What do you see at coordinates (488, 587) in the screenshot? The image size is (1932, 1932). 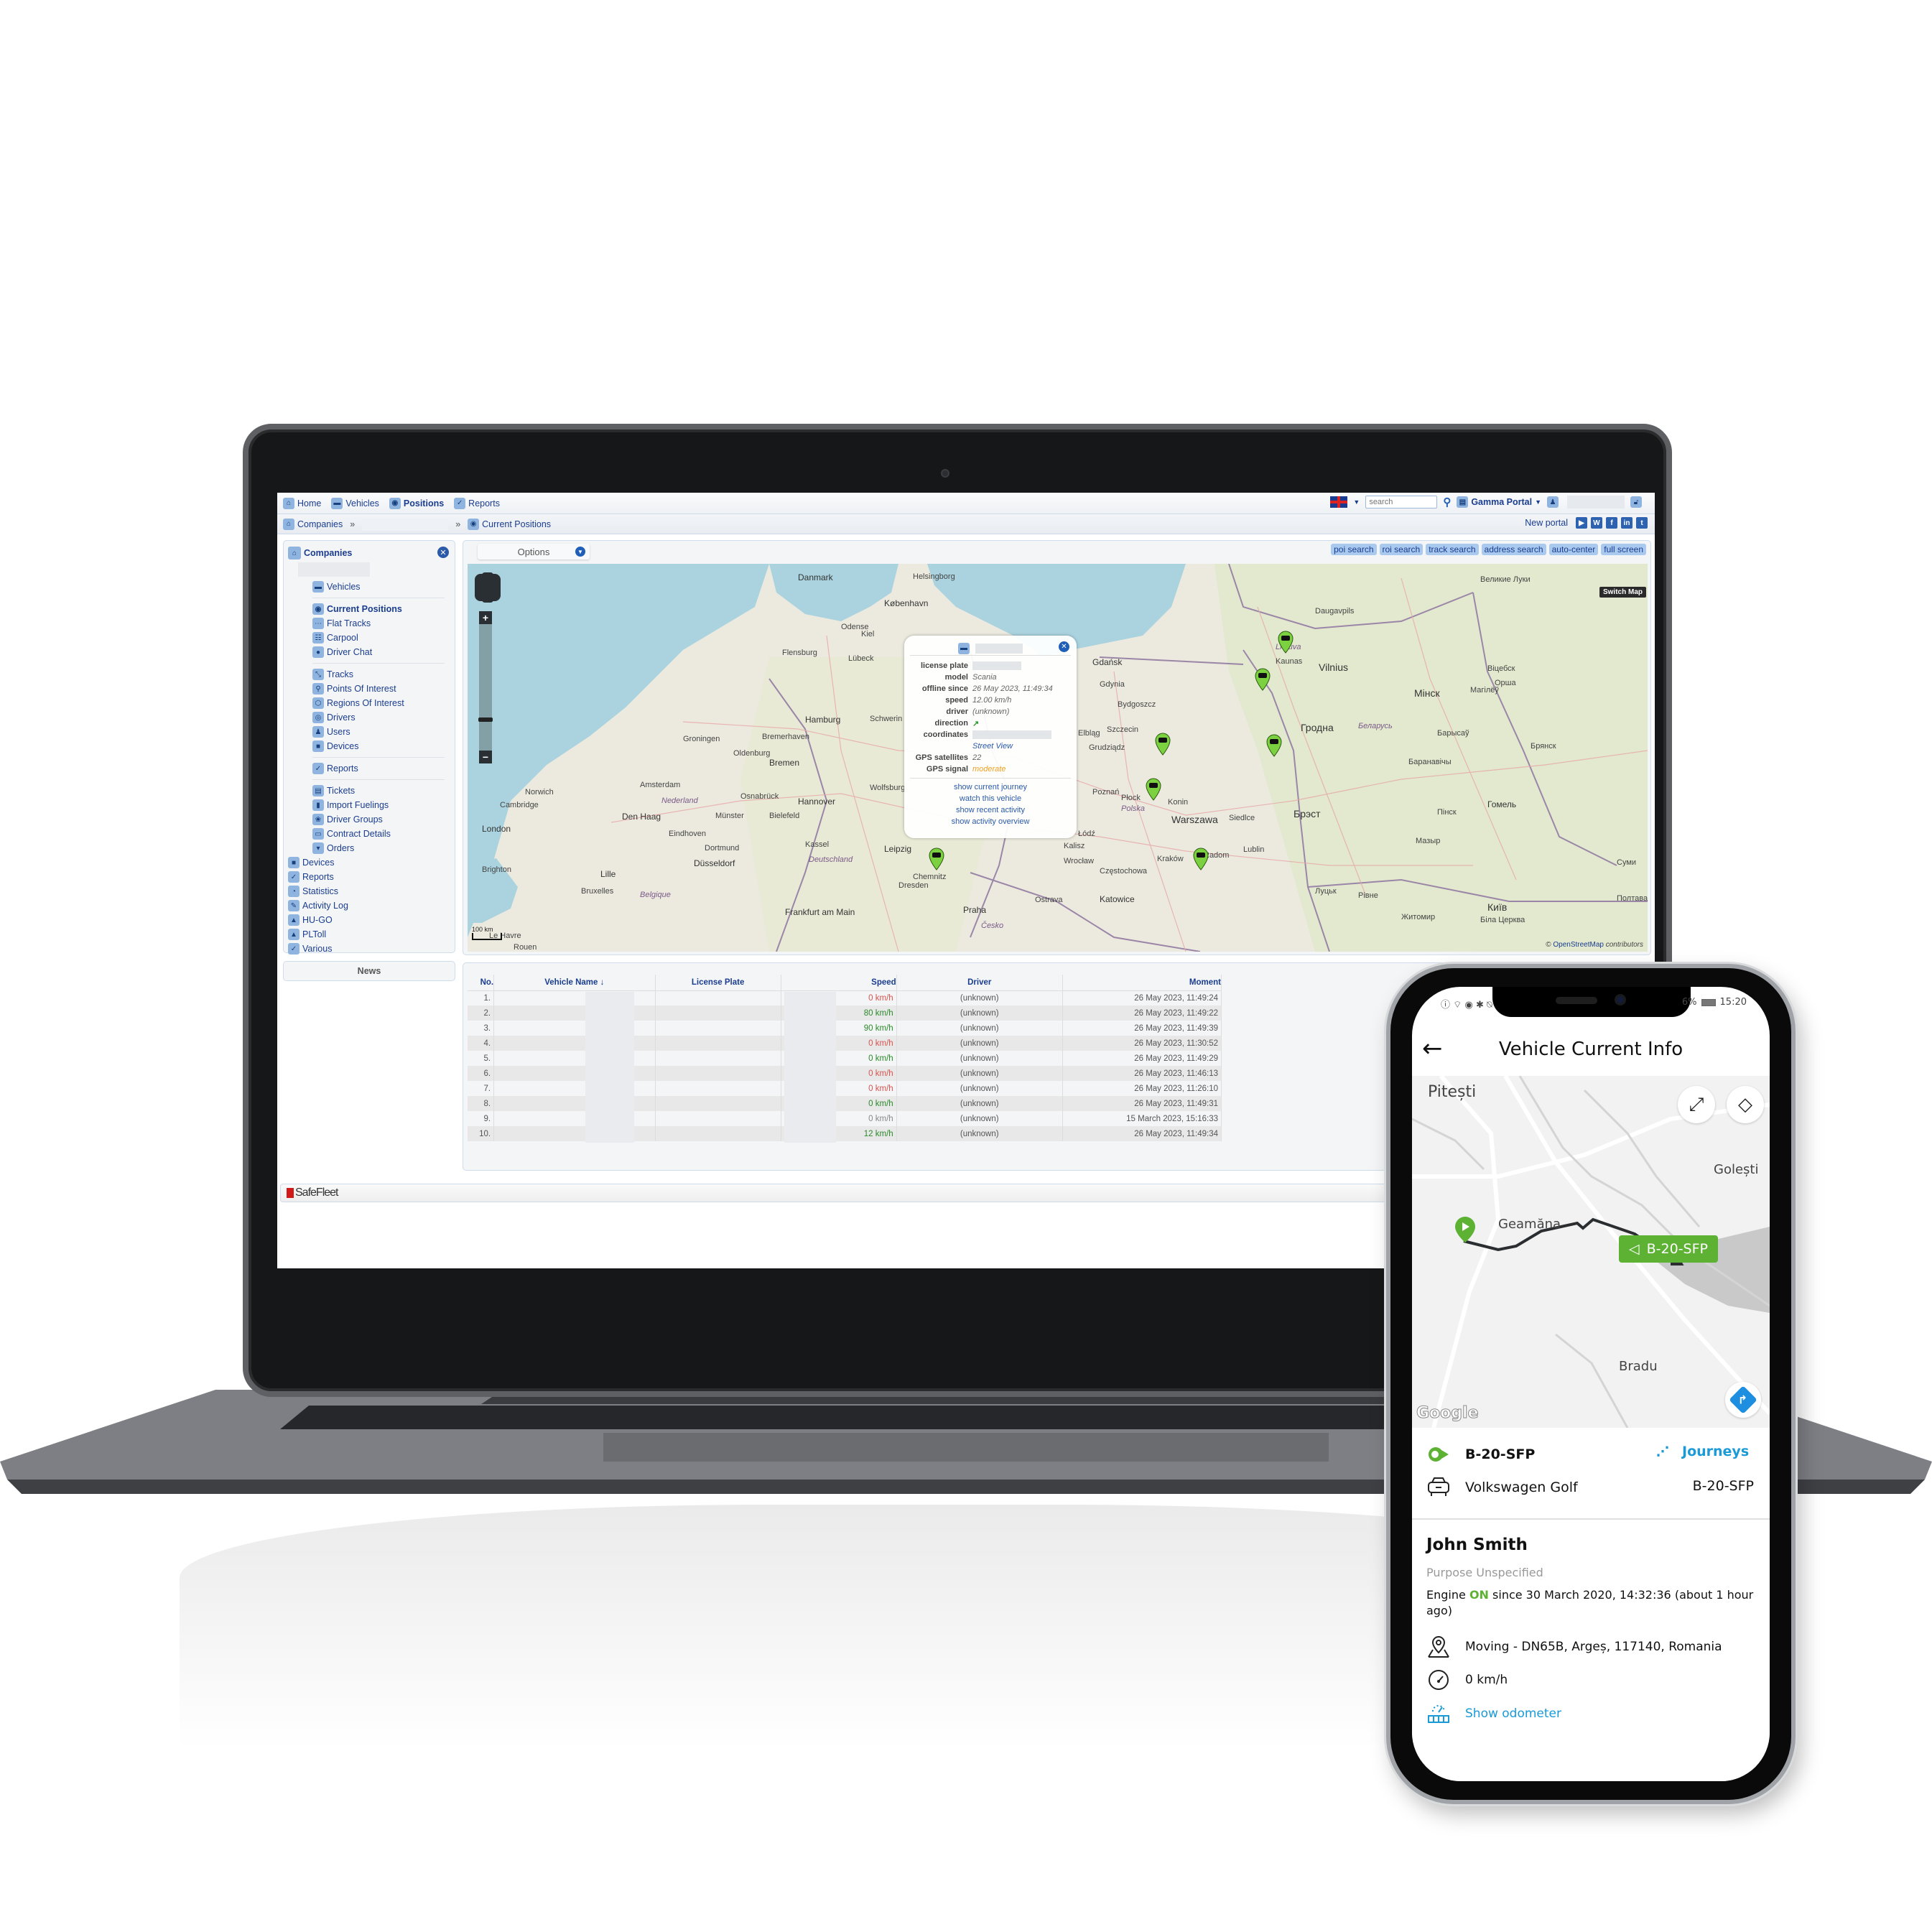 I see `pan-control` at bounding box center [488, 587].